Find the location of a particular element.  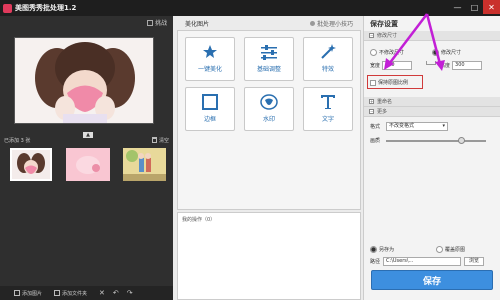

tool-label: 一键美化 is located at coordinates (209, 69).